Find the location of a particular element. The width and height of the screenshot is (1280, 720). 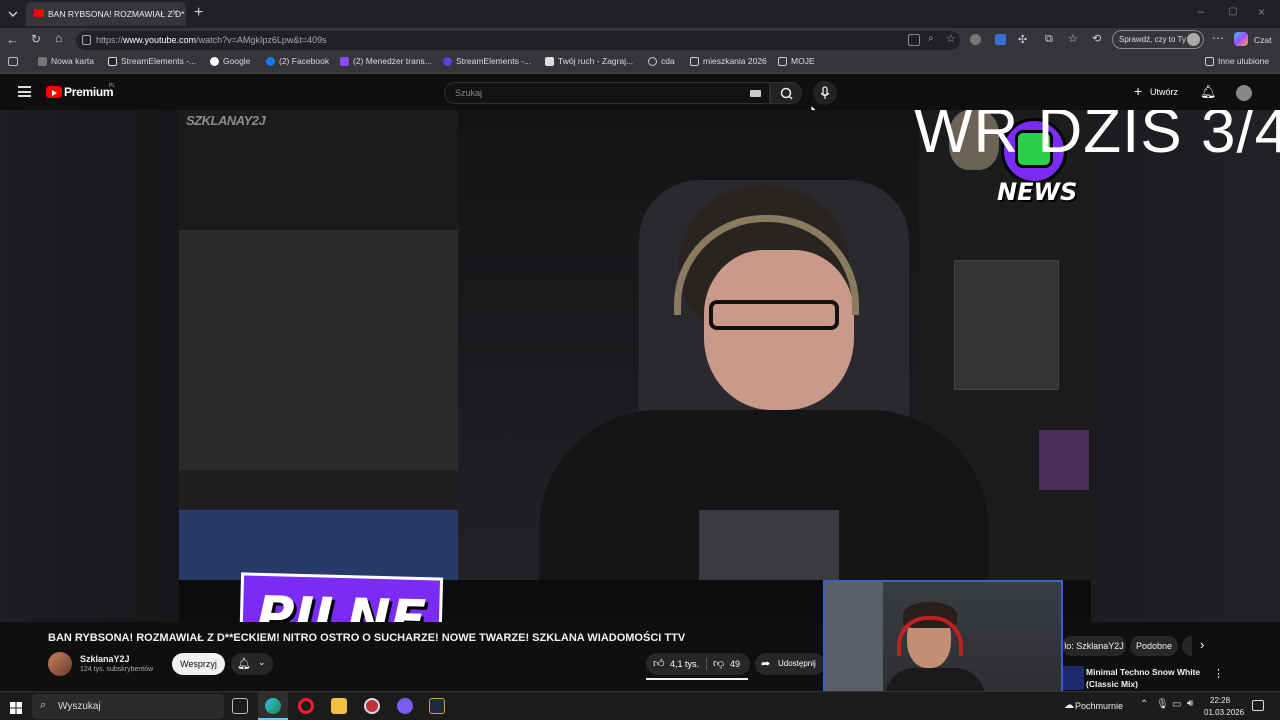

chips-next-chevron-icon: › is located at coordinates (1202, 644).